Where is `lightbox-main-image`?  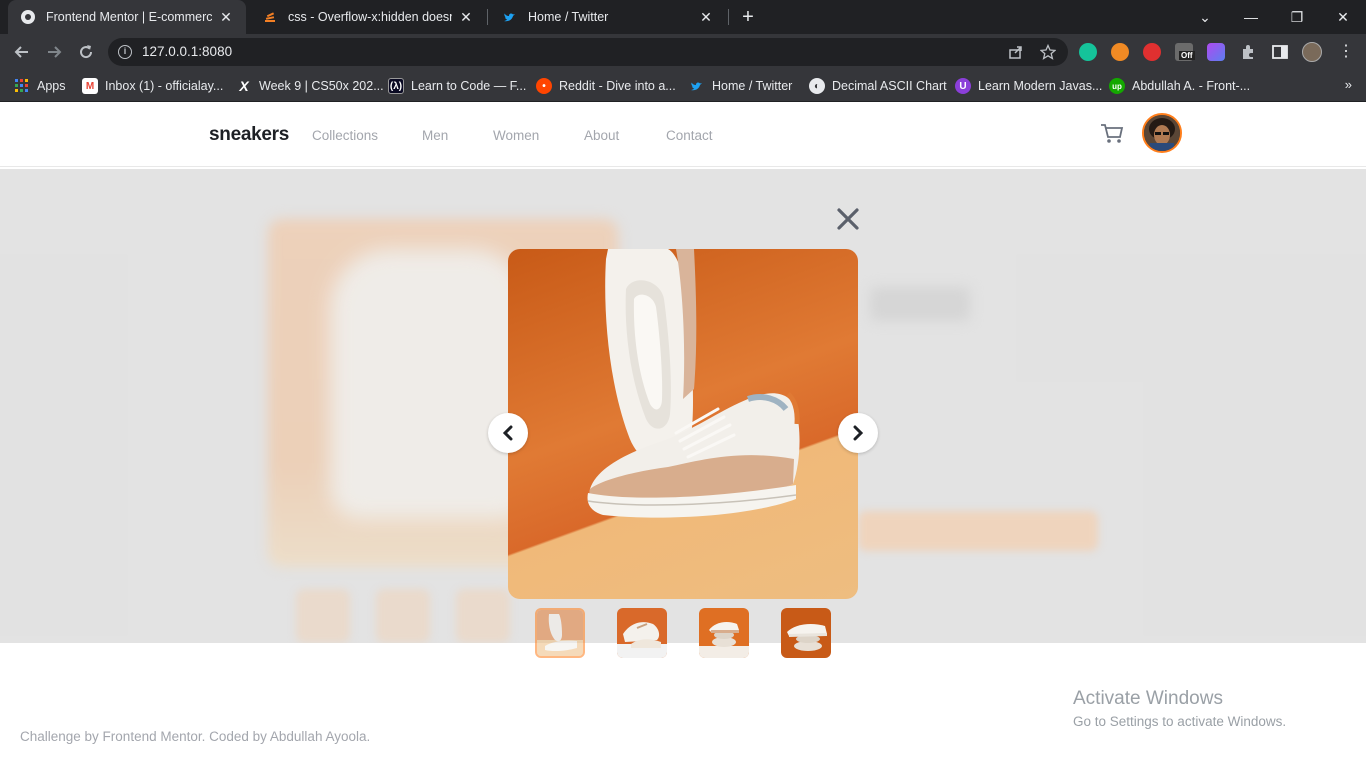
lightbox-main-image is located at coordinates (683, 424).